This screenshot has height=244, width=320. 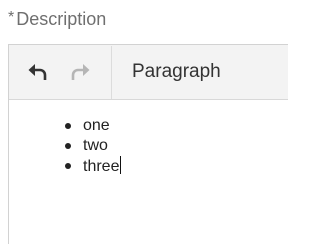 I want to click on field-label-text: Description, so click(x=61, y=18).